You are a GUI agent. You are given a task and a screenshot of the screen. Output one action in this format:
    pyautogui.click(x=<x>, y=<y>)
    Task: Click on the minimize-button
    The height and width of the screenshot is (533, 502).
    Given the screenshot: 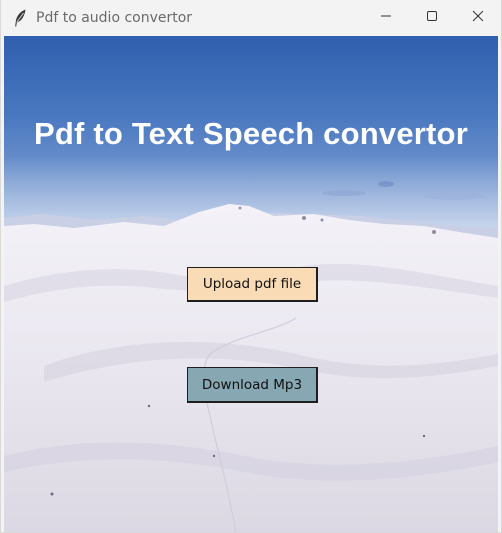 What is the action you would take?
    pyautogui.click(x=386, y=16)
    